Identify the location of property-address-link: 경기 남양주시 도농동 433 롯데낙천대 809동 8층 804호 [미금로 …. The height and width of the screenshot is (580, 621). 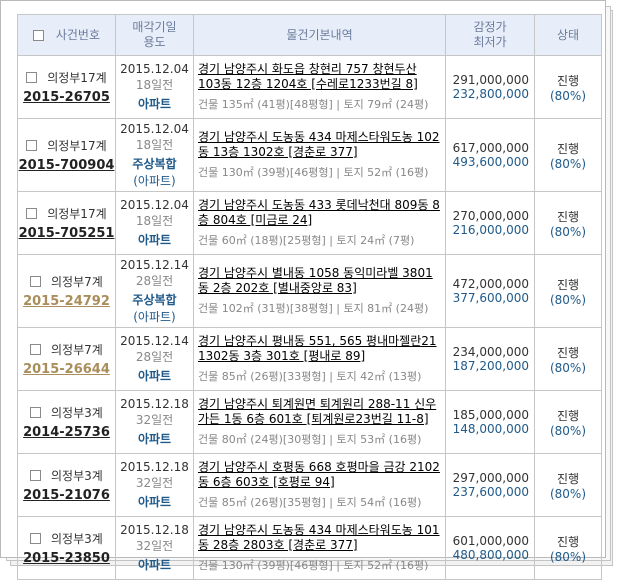
(320, 213).